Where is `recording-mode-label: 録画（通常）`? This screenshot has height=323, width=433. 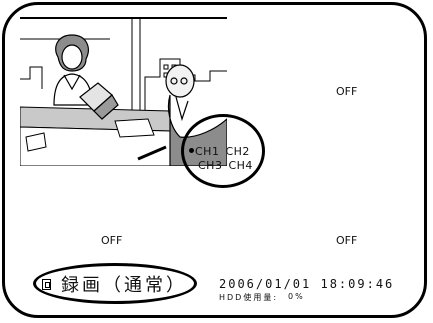
recording-mode-label: 録画（通常） is located at coordinates (124, 285).